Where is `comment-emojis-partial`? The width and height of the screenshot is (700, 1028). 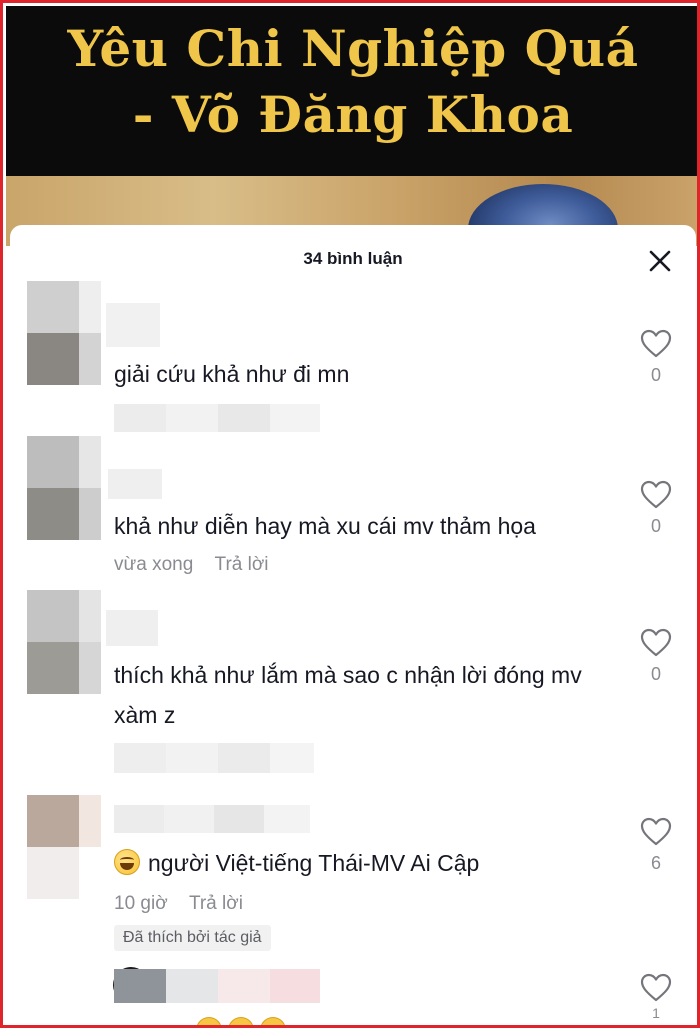
comment-emojis-partial is located at coordinates (241, 1021).